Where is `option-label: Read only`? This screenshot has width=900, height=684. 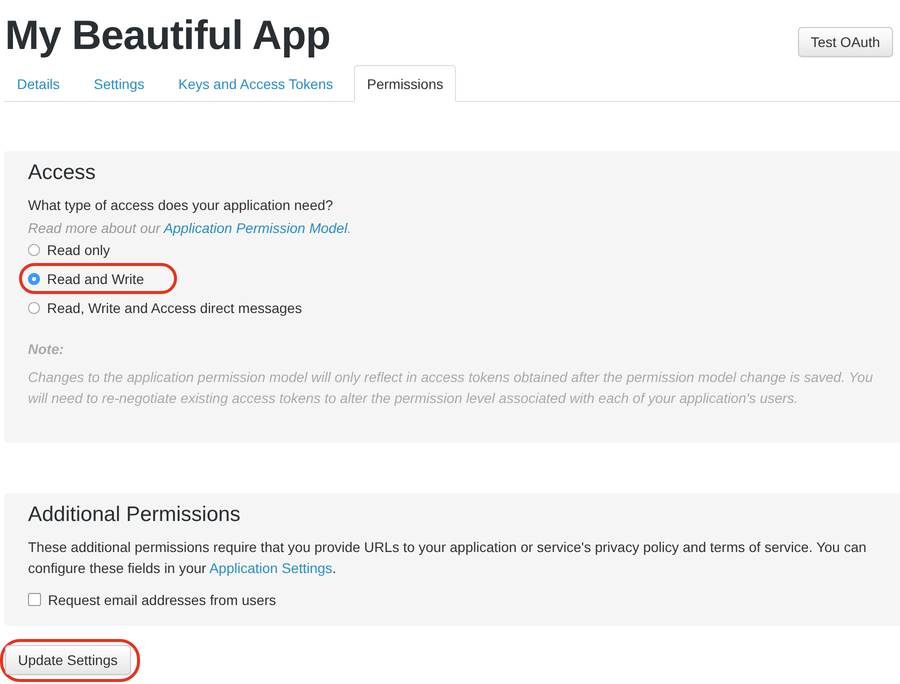
option-label: Read only is located at coordinates (78, 250).